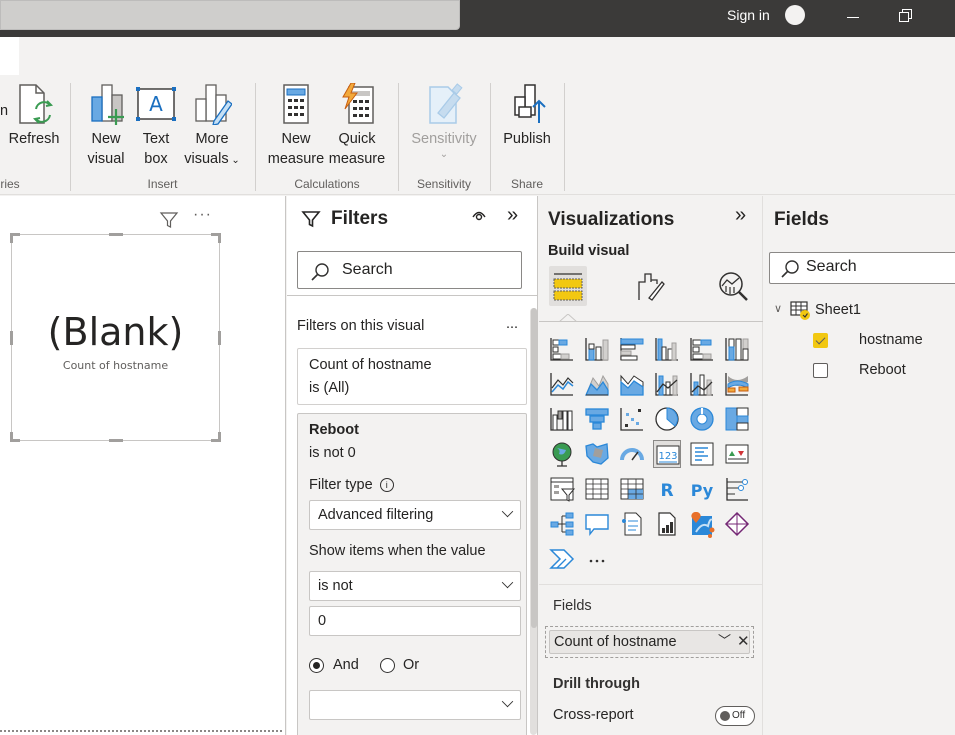  Describe the element at coordinates (11, 238) in the screenshot. I see `resize-handle-top-left` at that location.